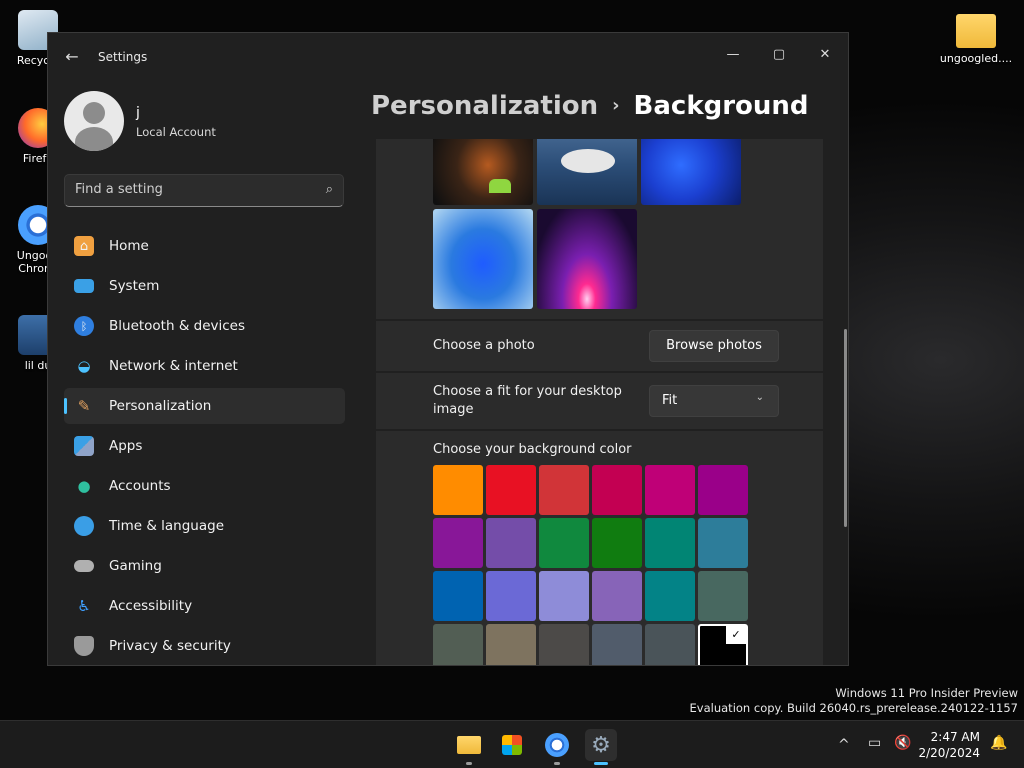 The width and height of the screenshot is (1024, 768). I want to click on taskbar-settings: ⚙, so click(601, 747).